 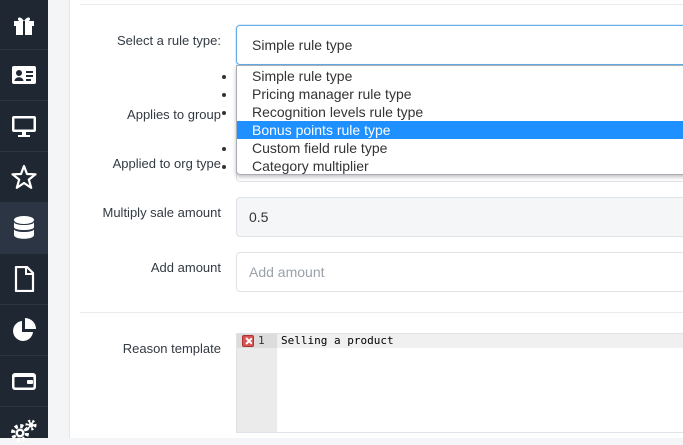 What do you see at coordinates (259, 217) in the screenshot?
I see `multiply-sale-amount-value: 0.5` at bounding box center [259, 217].